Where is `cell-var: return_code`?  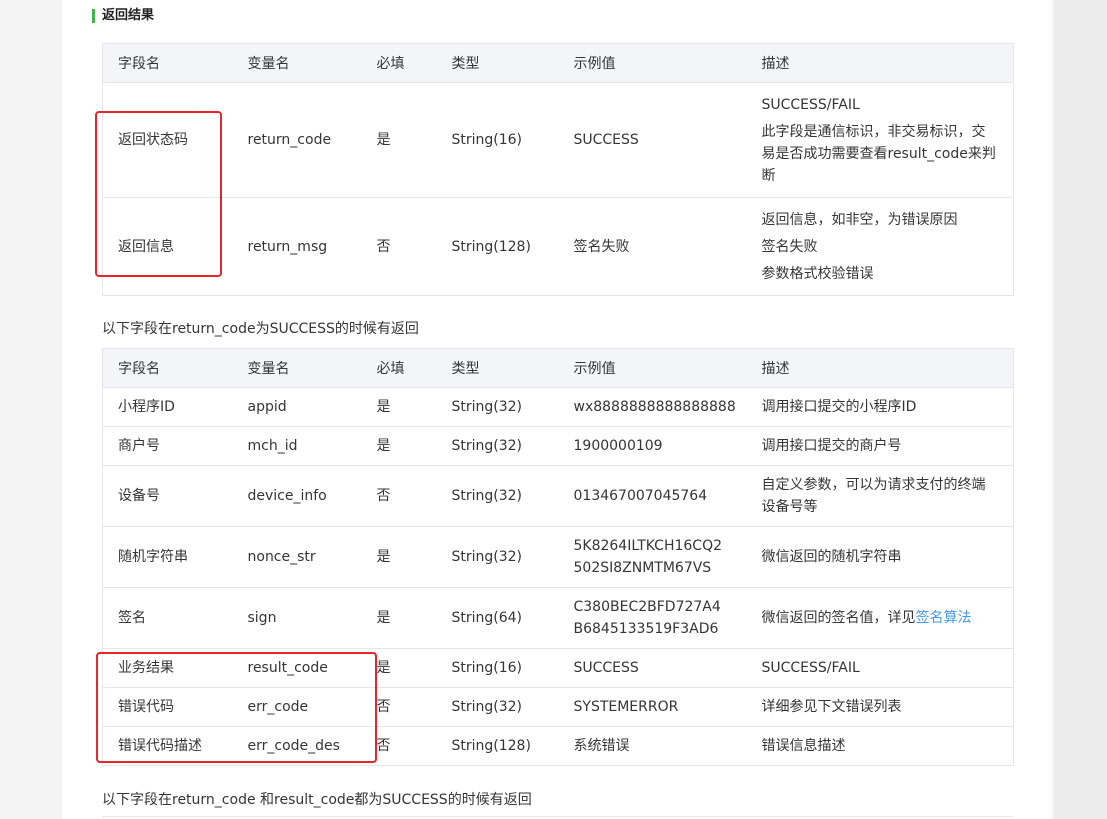 cell-var: return_code is located at coordinates (297, 140).